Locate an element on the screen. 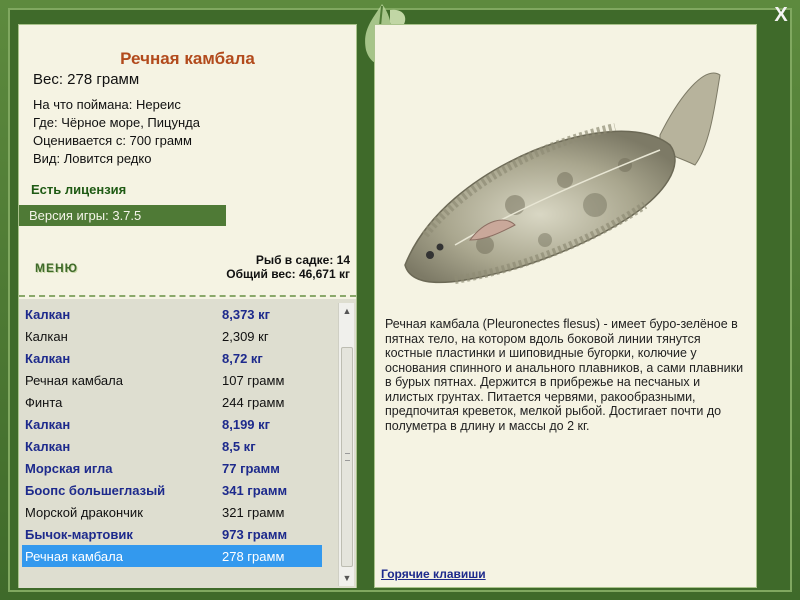  close-icon: X is located at coordinates (781, 15).